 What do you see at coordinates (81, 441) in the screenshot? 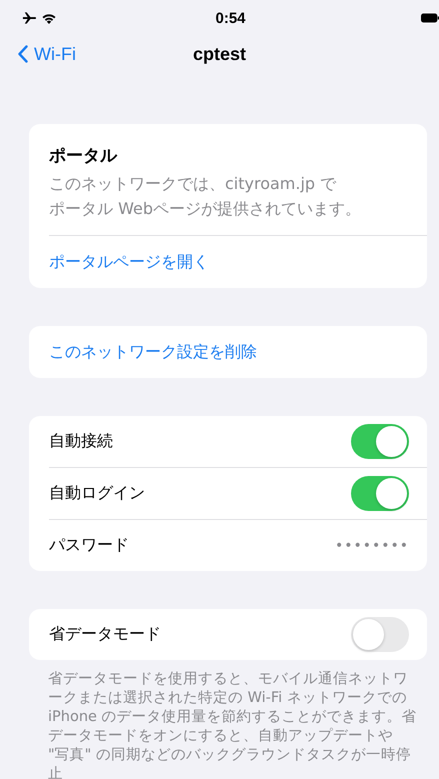
I see `setting-label: 自動接続` at bounding box center [81, 441].